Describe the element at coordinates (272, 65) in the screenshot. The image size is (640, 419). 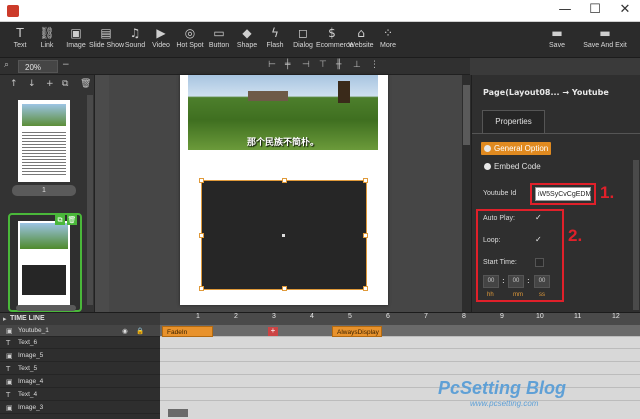
I see `align-left-icon: ⊢` at that location.